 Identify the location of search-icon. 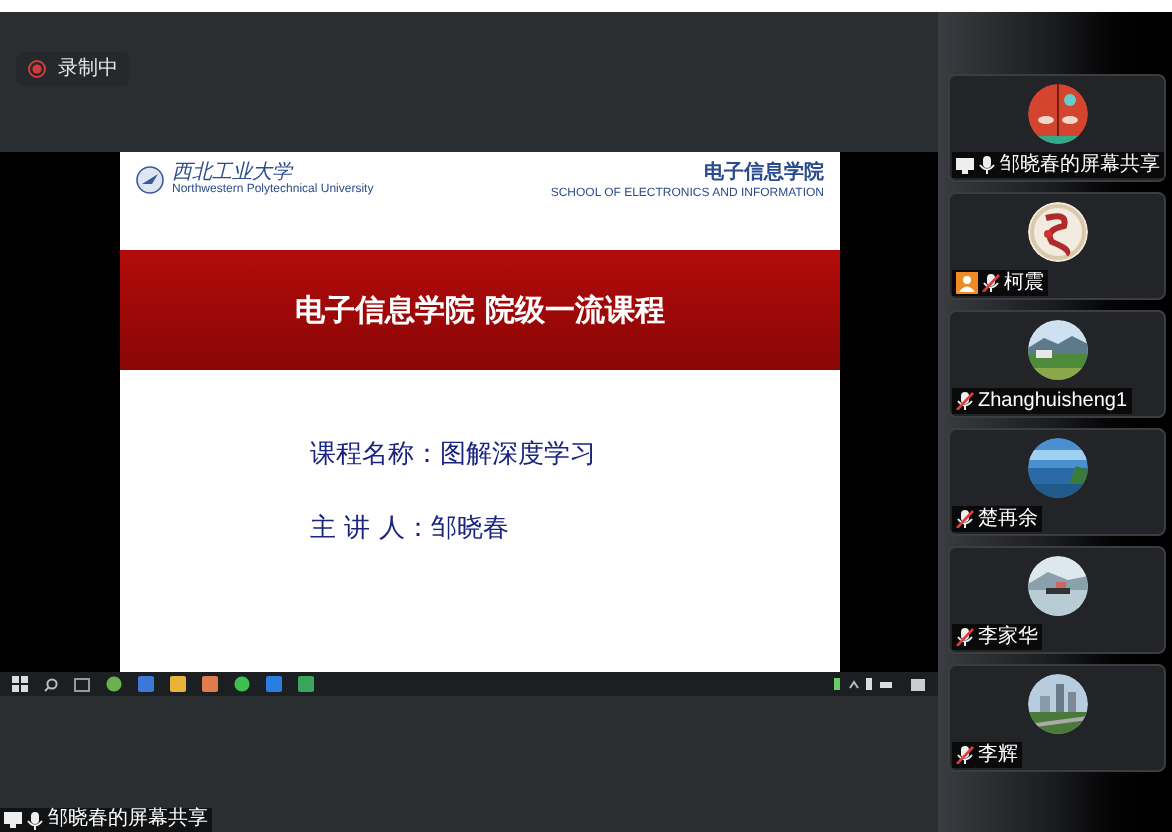
(51, 684).